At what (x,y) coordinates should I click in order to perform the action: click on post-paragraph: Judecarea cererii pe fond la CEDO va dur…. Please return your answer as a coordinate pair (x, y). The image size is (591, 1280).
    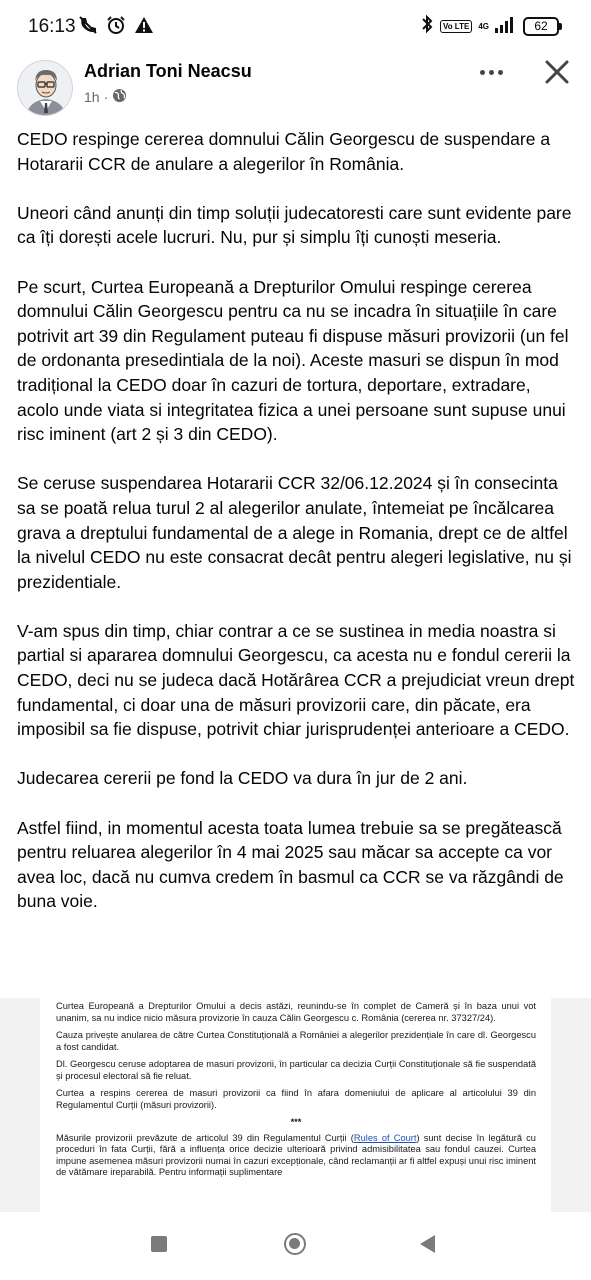
    Looking at the image, I should click on (242, 778).